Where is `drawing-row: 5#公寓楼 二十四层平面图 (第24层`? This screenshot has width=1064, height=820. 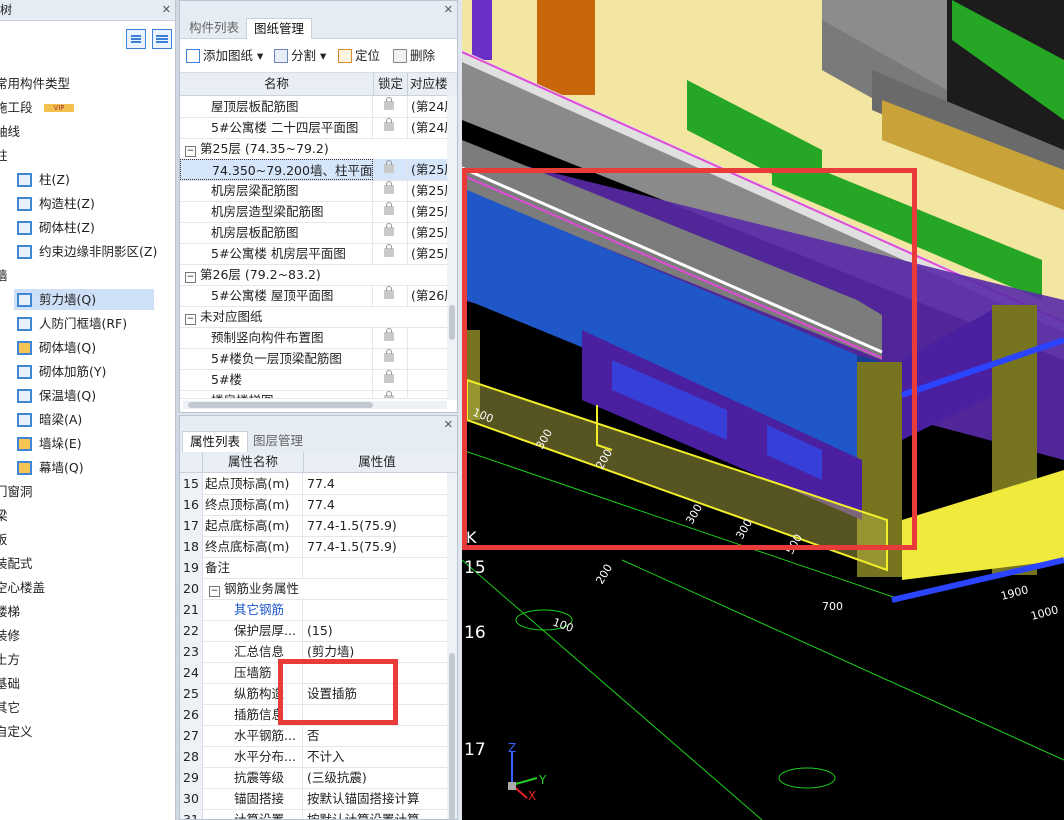 drawing-row: 5#公寓楼 二十四层平面图 (第24层 is located at coordinates (315, 128).